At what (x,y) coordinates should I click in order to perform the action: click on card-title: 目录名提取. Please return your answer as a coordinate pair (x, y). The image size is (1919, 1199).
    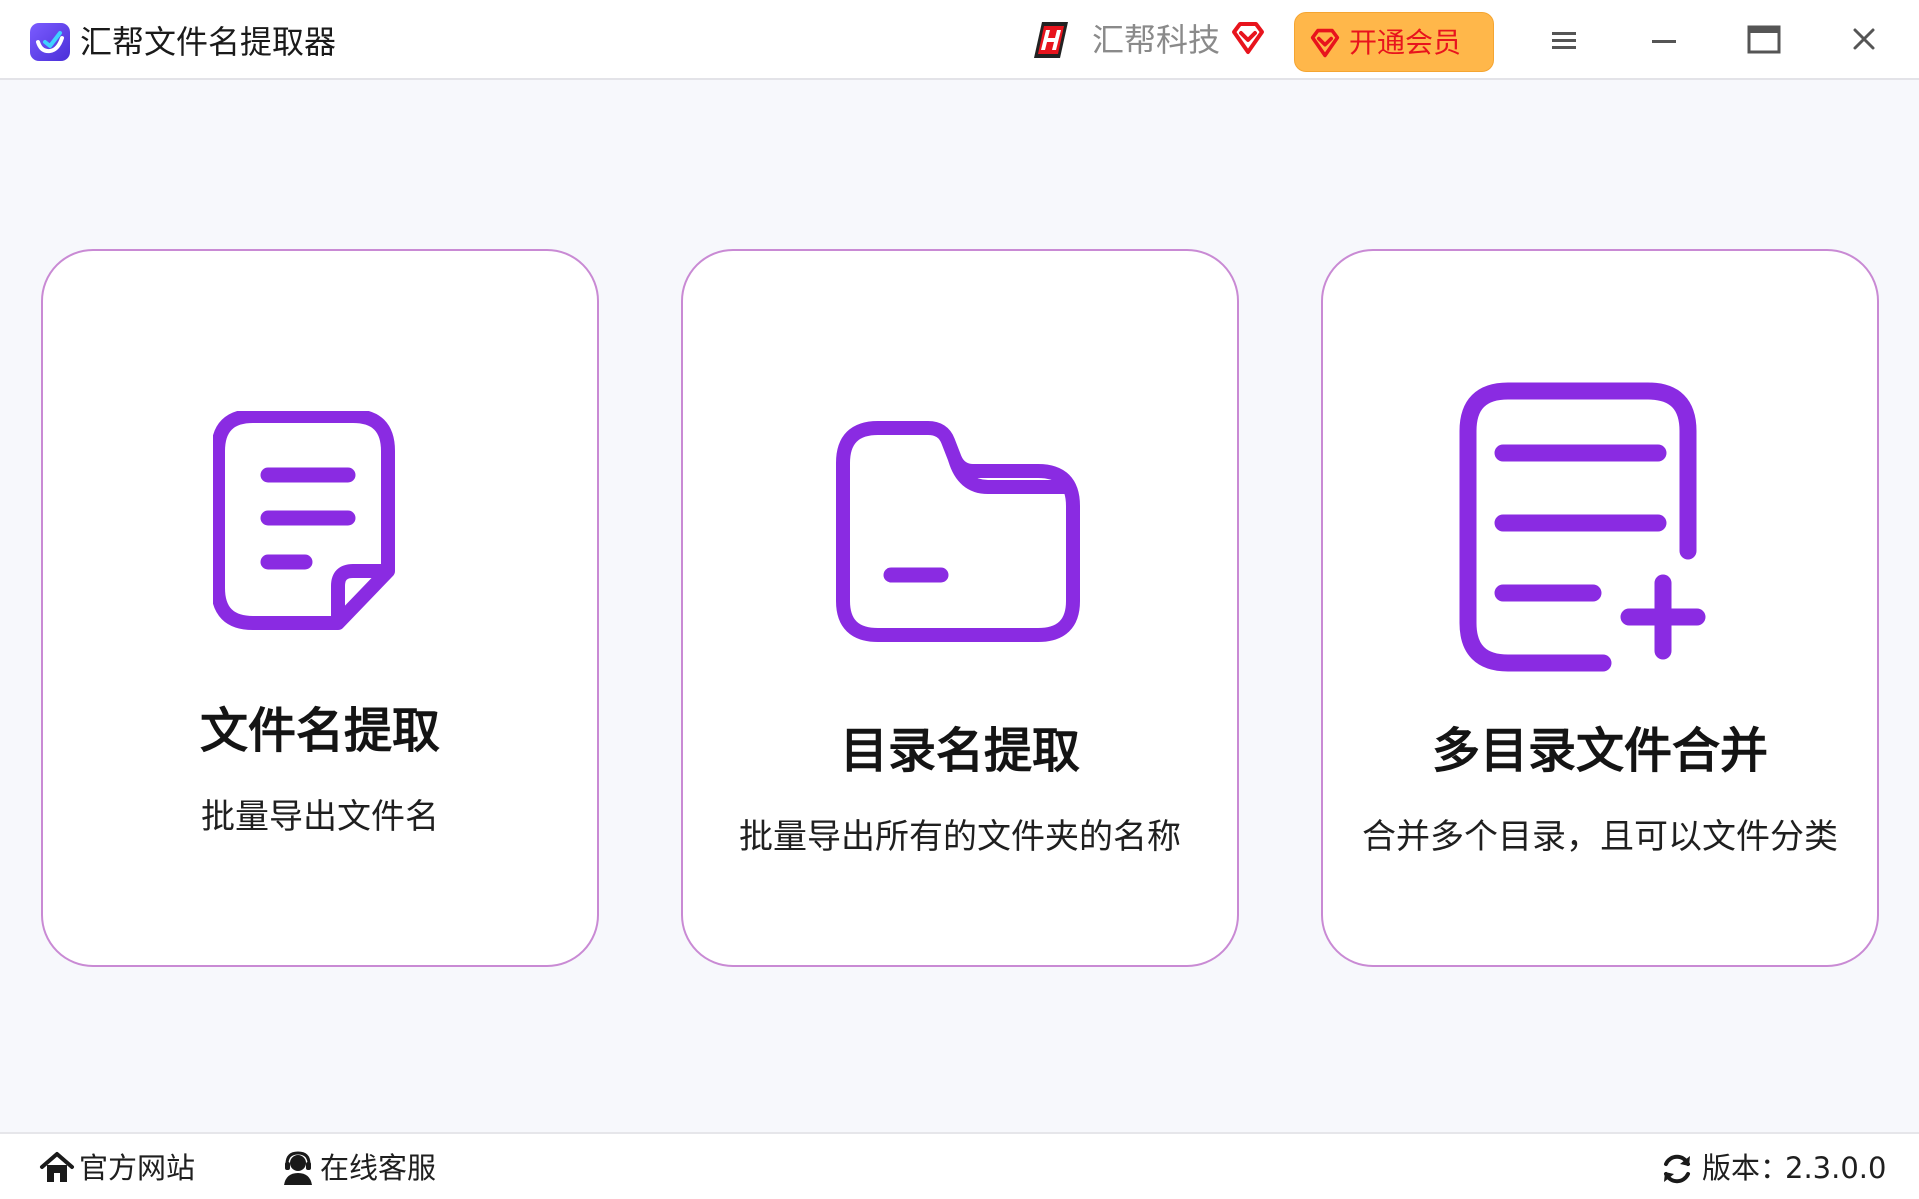
    Looking at the image, I should click on (959, 751).